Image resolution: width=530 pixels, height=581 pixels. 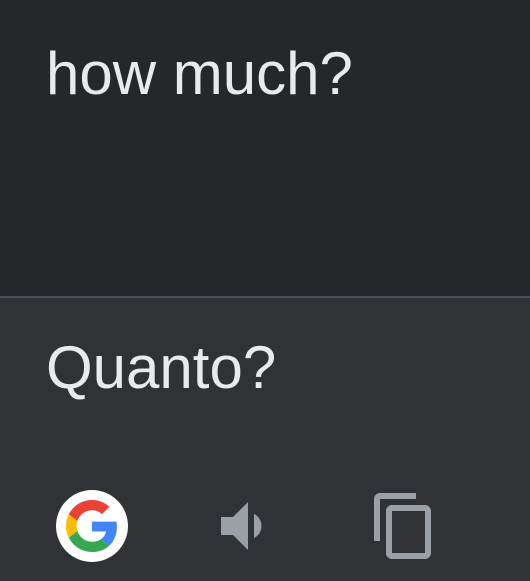 I want to click on speaker-icon, so click(x=241, y=526).